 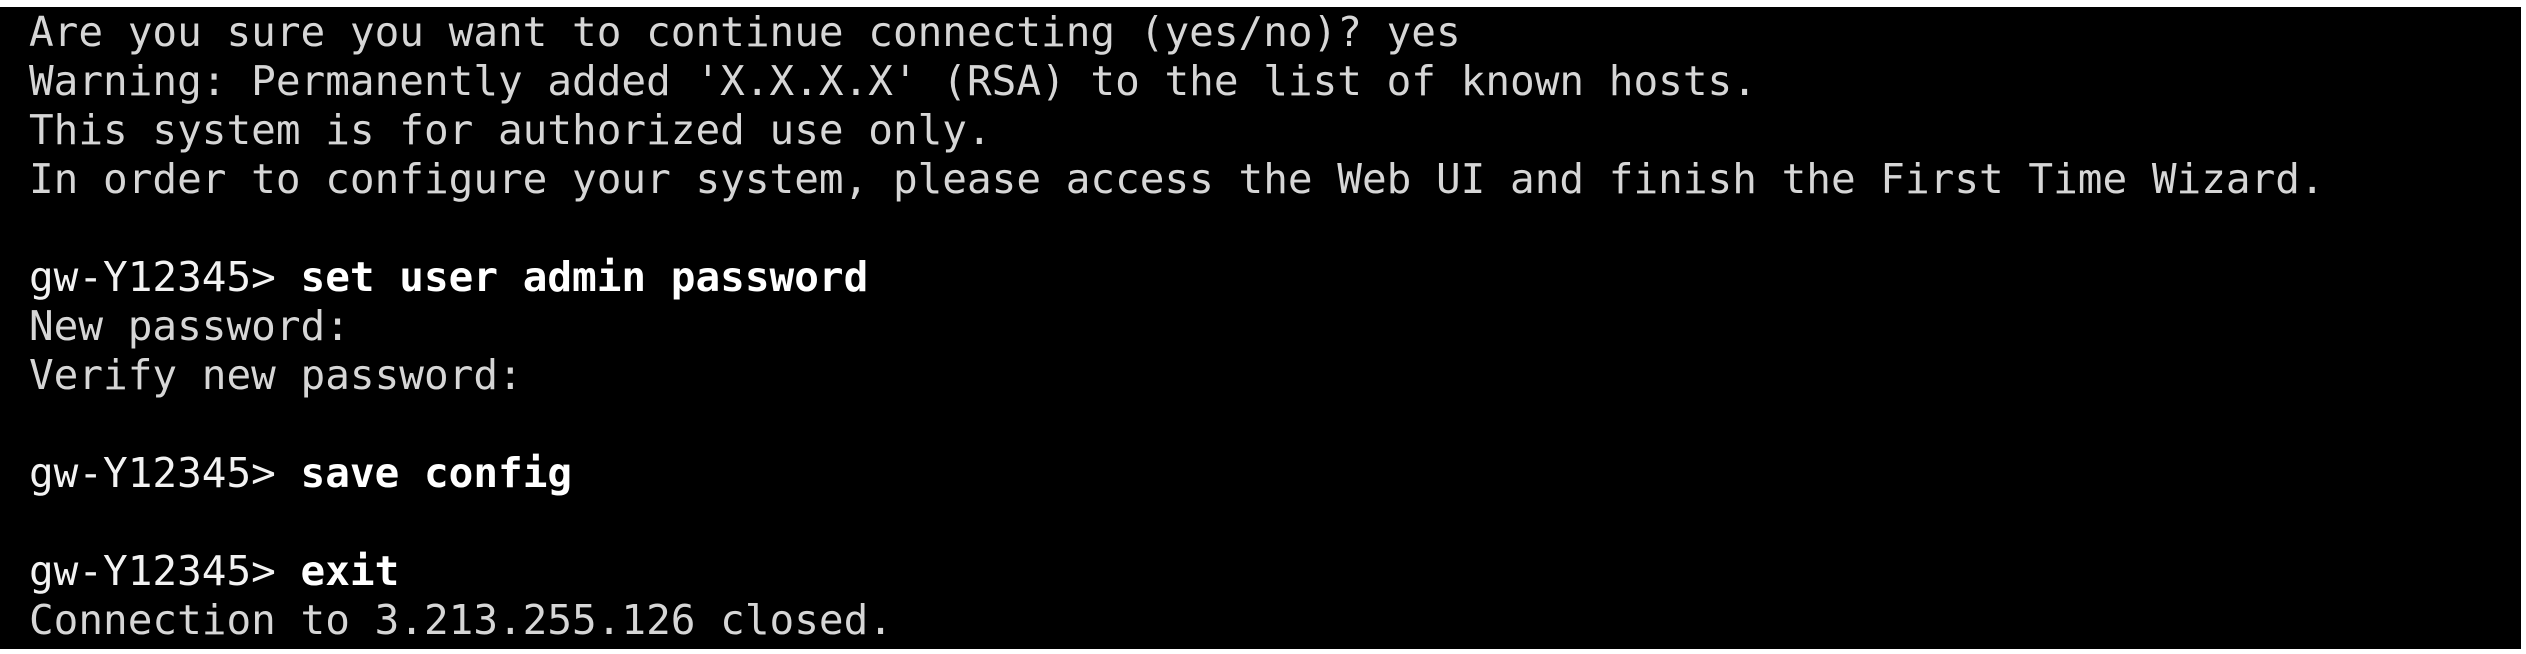 I want to click on command-line: gw-Y12345> save config, so click(x=1275, y=473).